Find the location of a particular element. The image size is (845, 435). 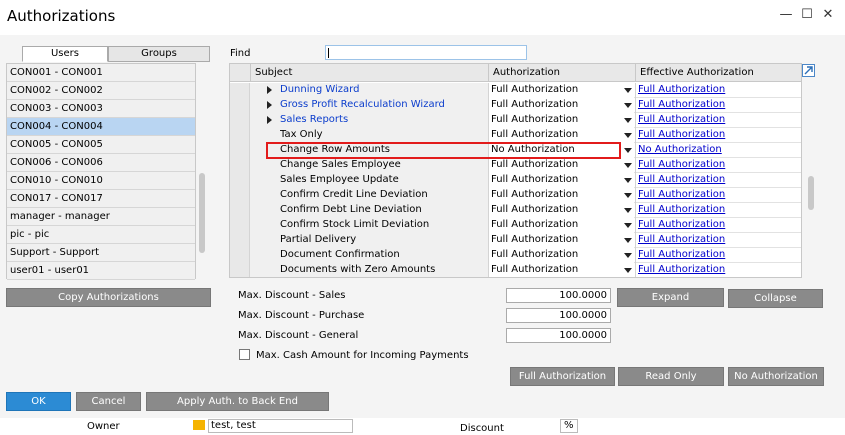

list-item: CON017 - CON017 is located at coordinates (101, 199).